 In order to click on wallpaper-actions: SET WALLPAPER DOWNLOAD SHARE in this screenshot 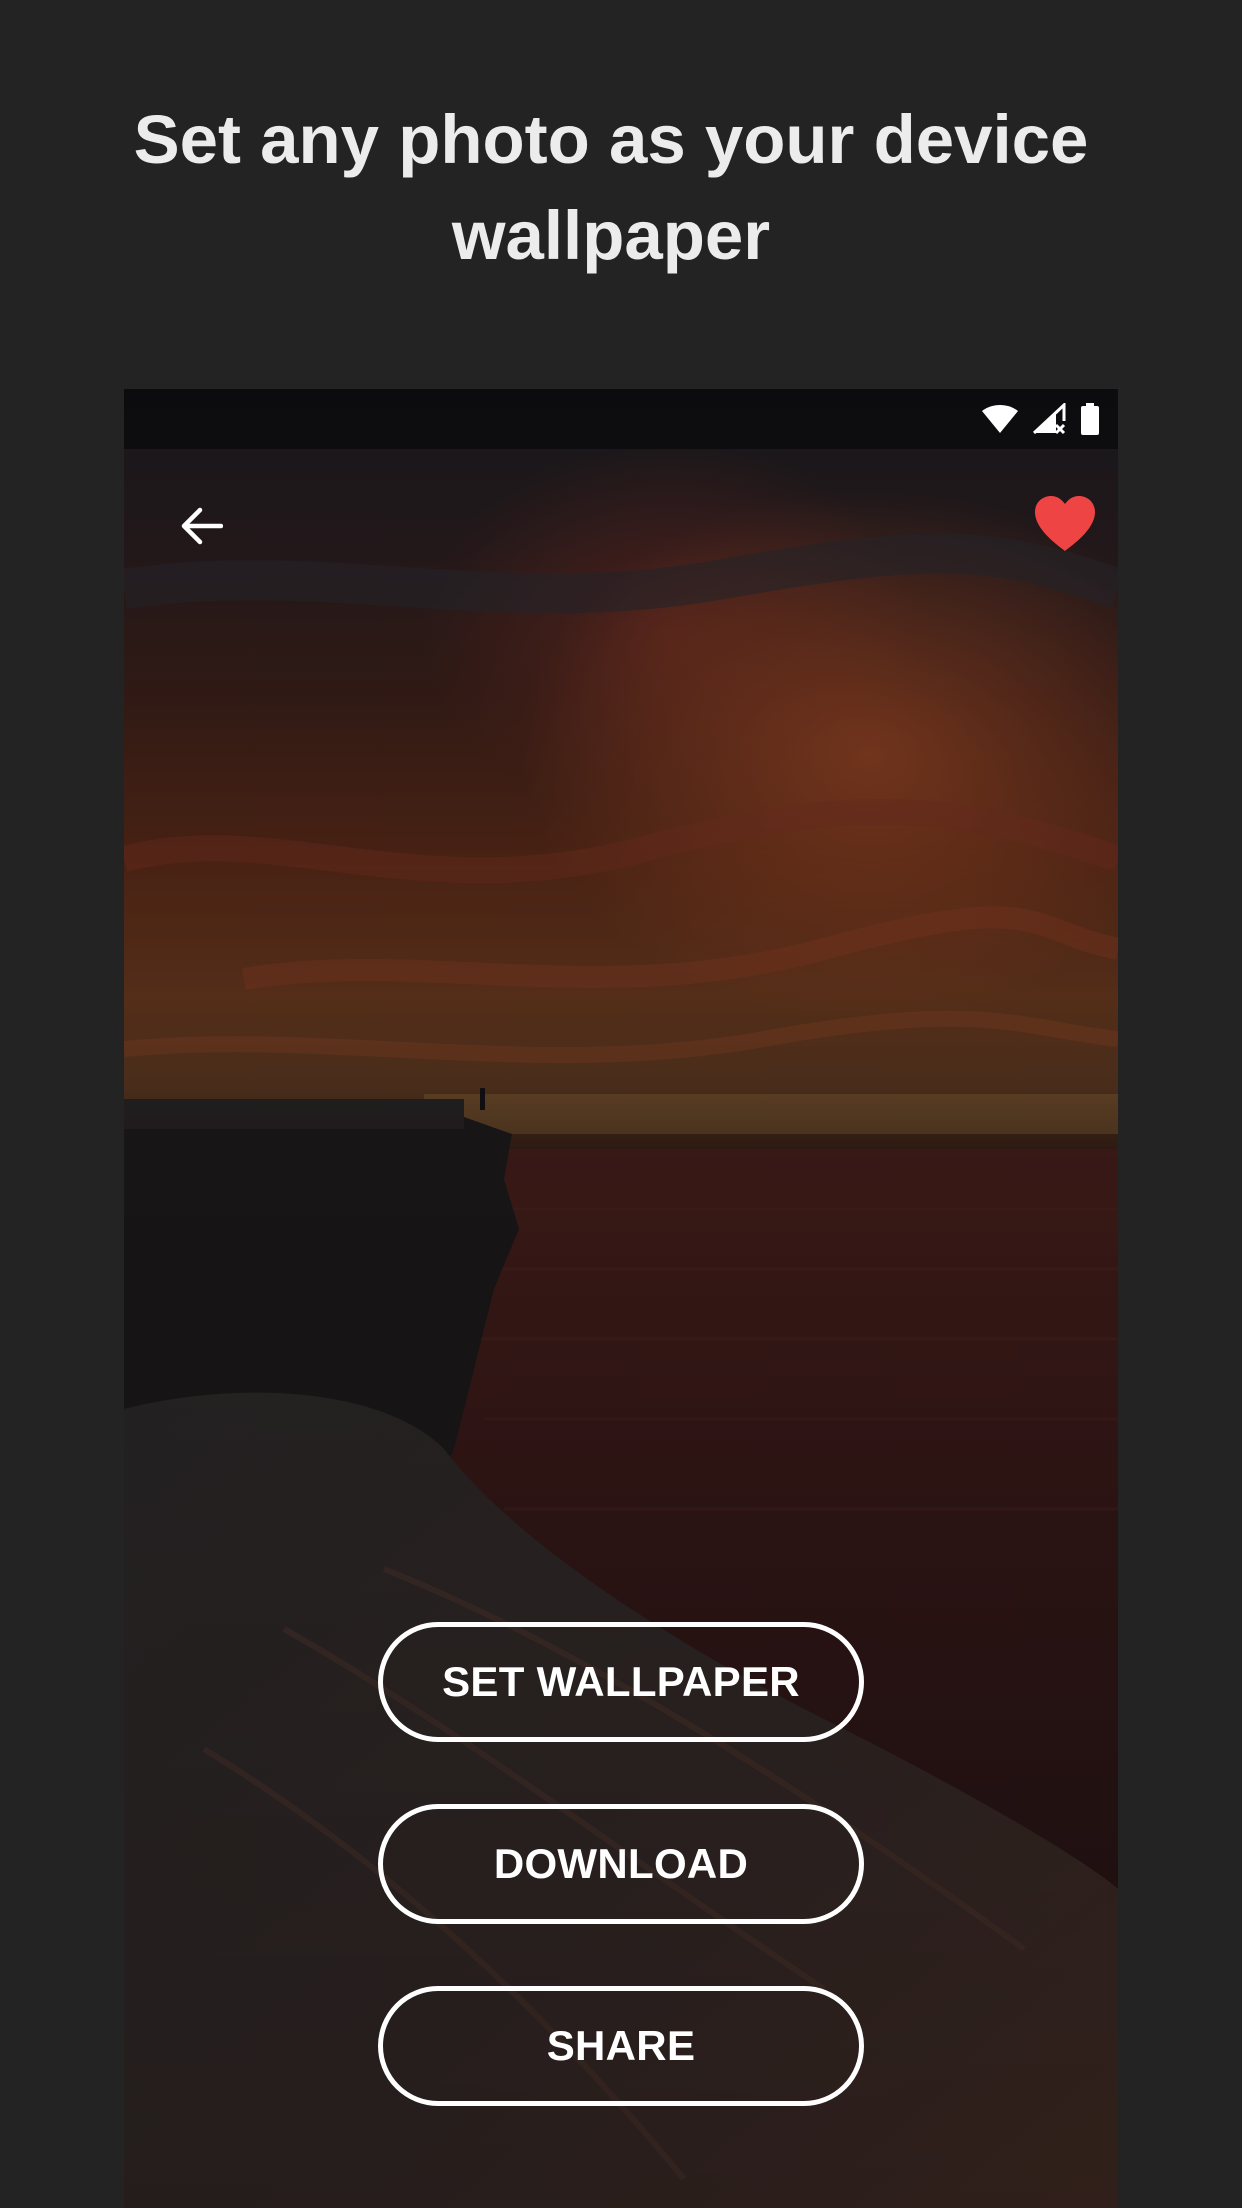, I will do `click(621, 1864)`.